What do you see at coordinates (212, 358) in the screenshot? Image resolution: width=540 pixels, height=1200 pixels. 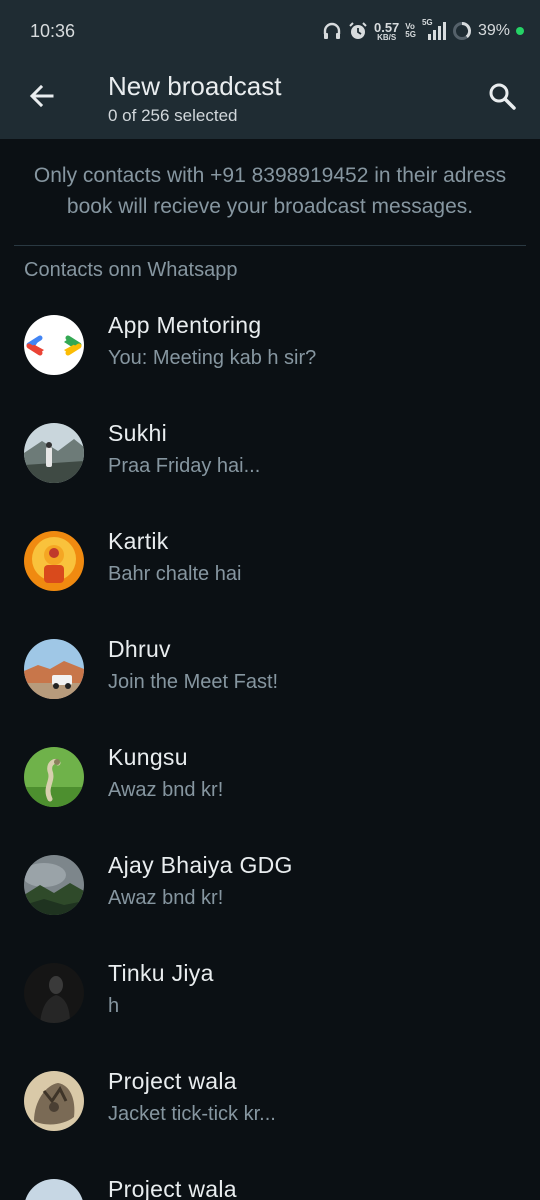 I see `contact-status: You: Meeting kab h sir?` at bounding box center [212, 358].